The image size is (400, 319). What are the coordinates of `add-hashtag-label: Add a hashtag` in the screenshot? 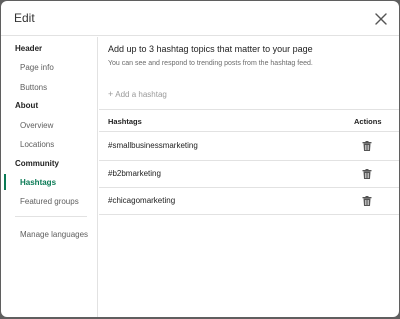 It's located at (141, 94).